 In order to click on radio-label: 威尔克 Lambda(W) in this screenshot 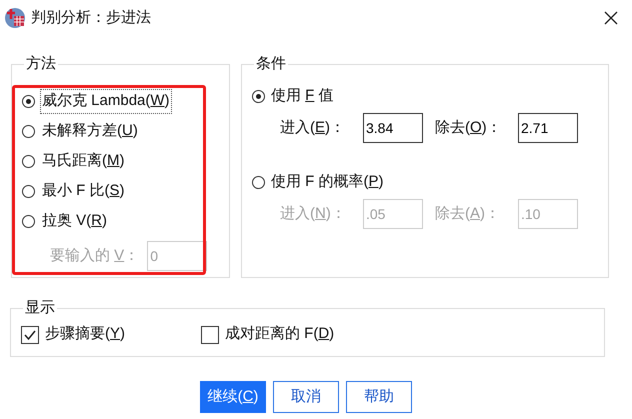, I will do `click(106, 101)`.